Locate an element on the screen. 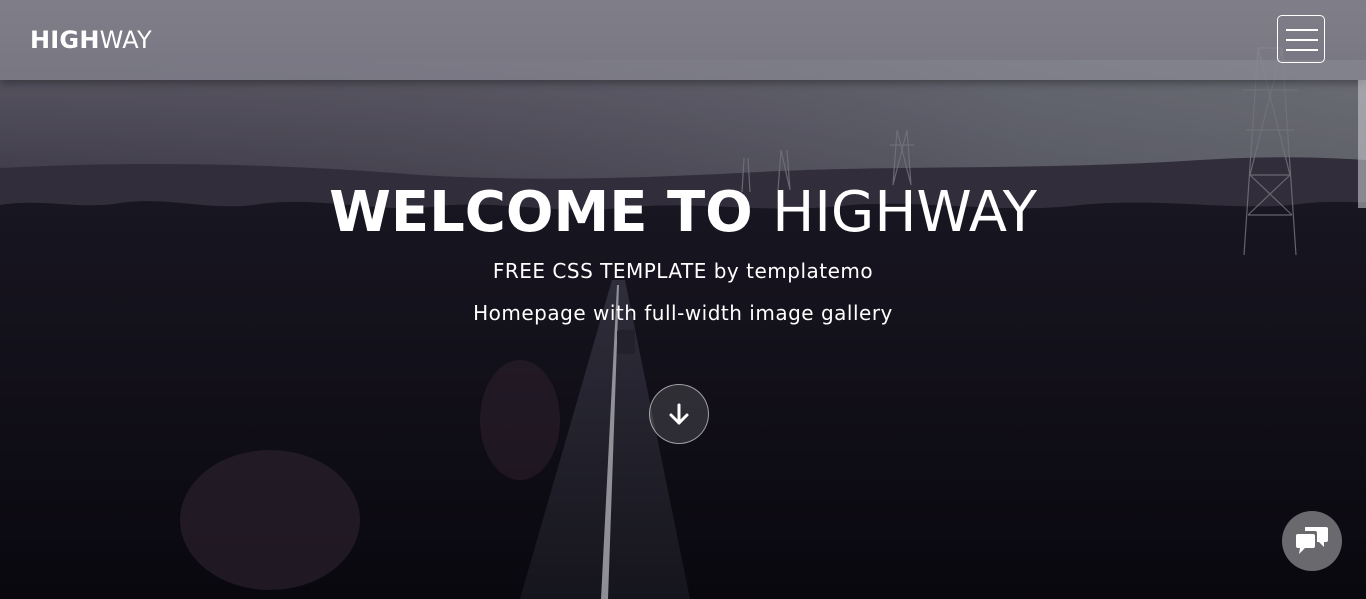 The width and height of the screenshot is (1366, 599). brand-bold-text: HIGH is located at coordinates (65, 40).